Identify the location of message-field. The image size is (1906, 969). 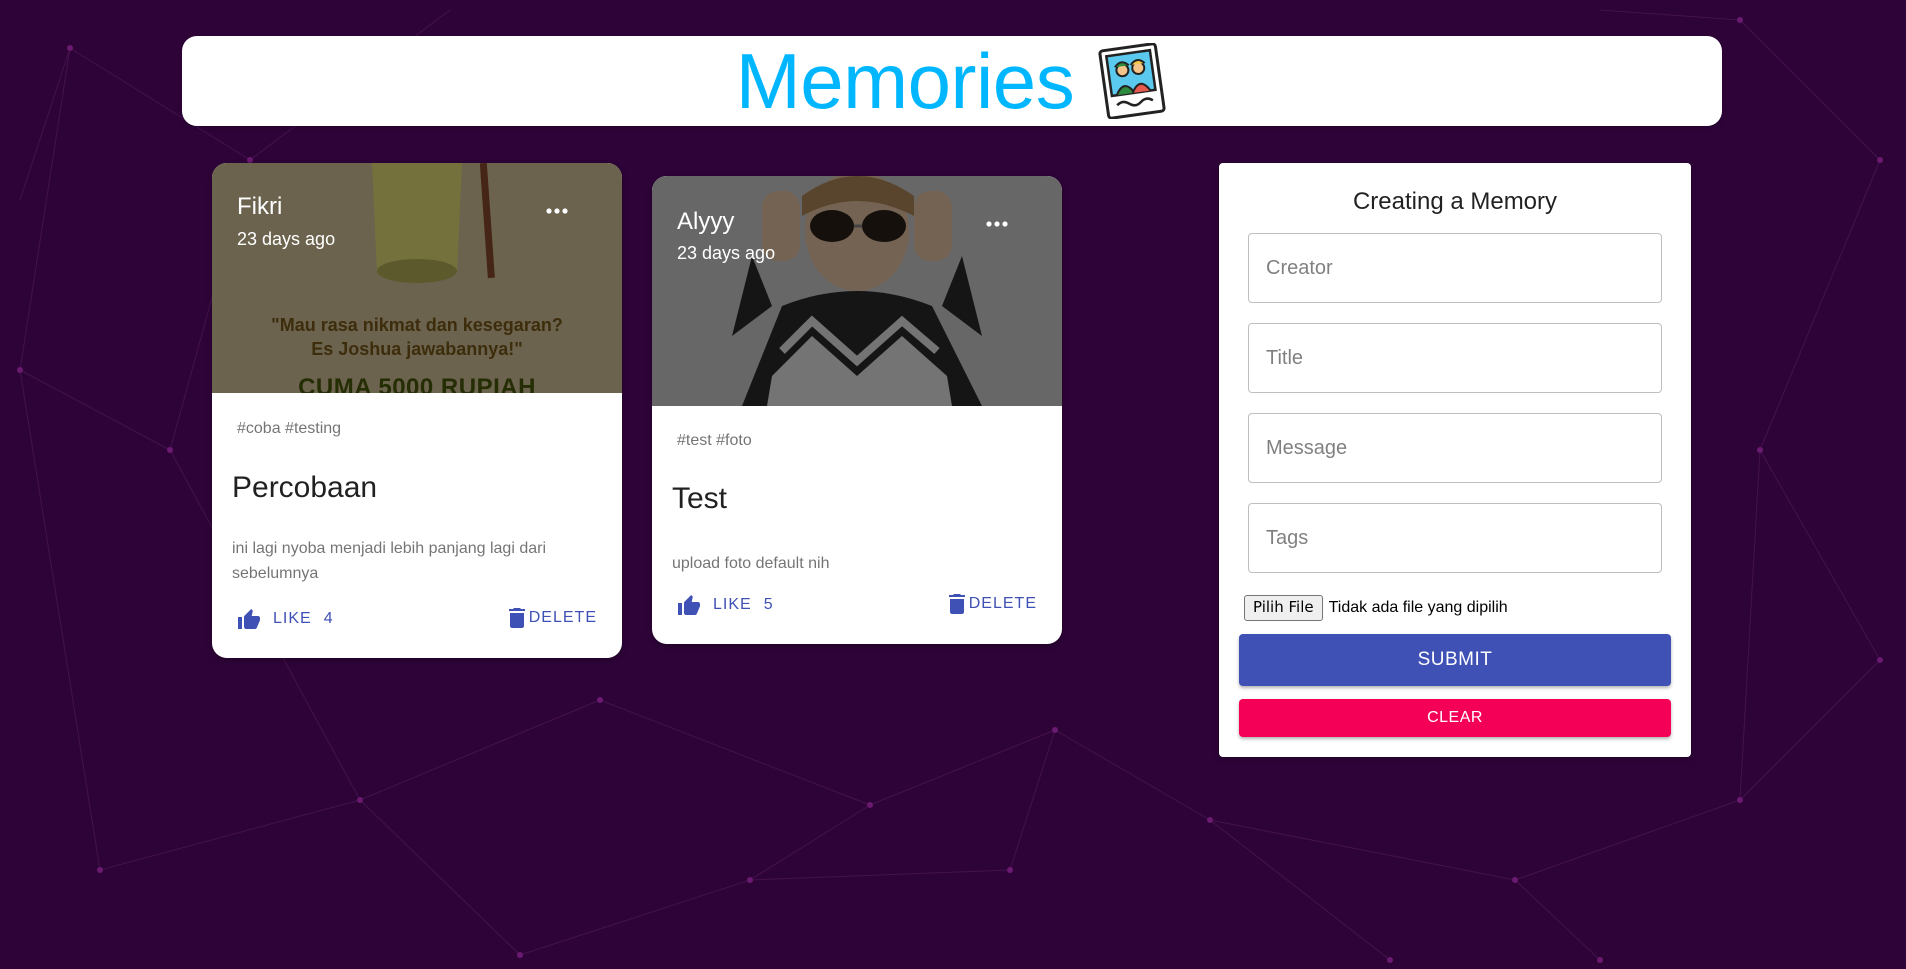
(1455, 448).